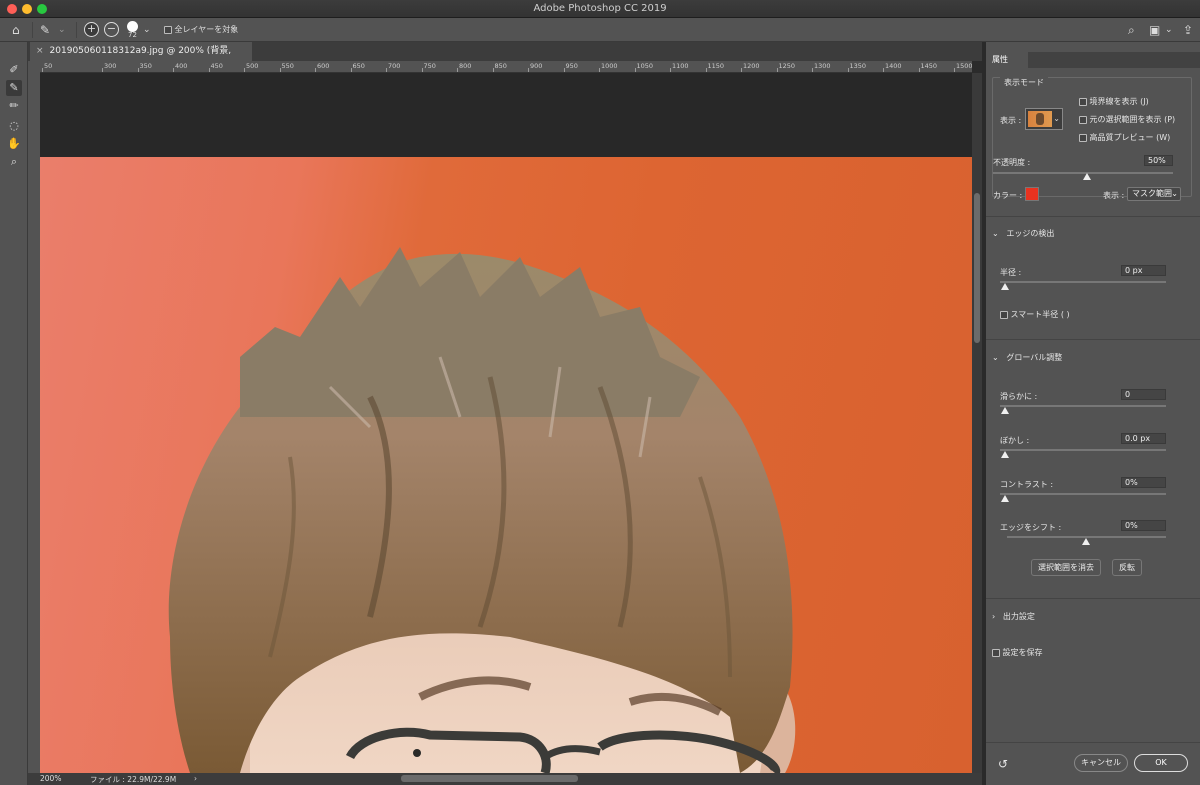 The width and height of the screenshot is (1200, 785). Describe the element at coordinates (1005, 286) in the screenshot. I see `radius-slider-knob` at that location.